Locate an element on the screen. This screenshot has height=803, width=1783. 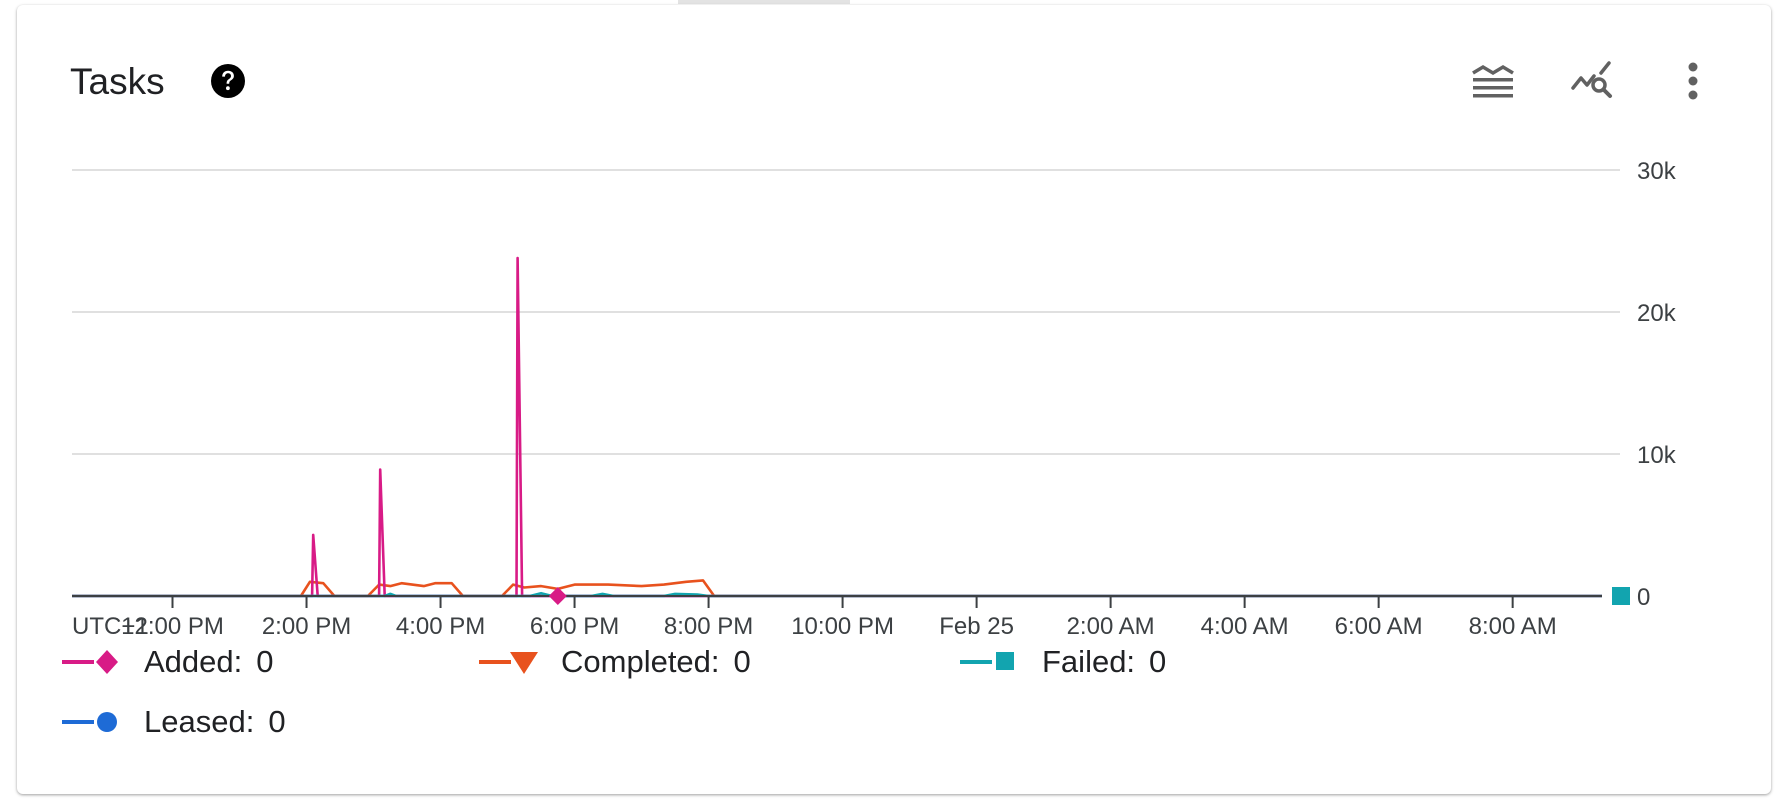
triangle-down-marker-icon is located at coordinates (520, 662).